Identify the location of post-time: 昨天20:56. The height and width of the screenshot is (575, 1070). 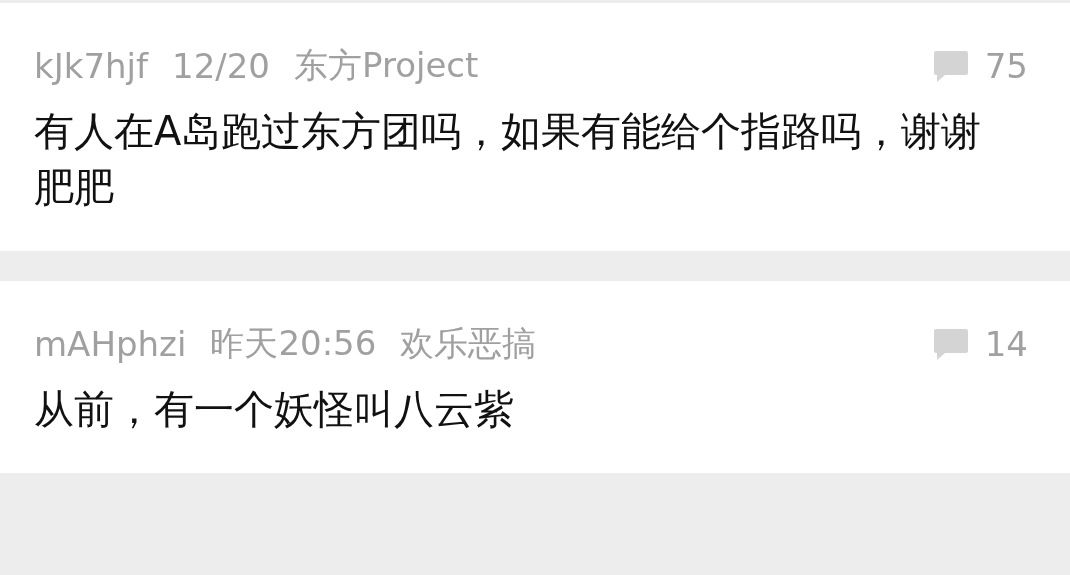
(293, 343).